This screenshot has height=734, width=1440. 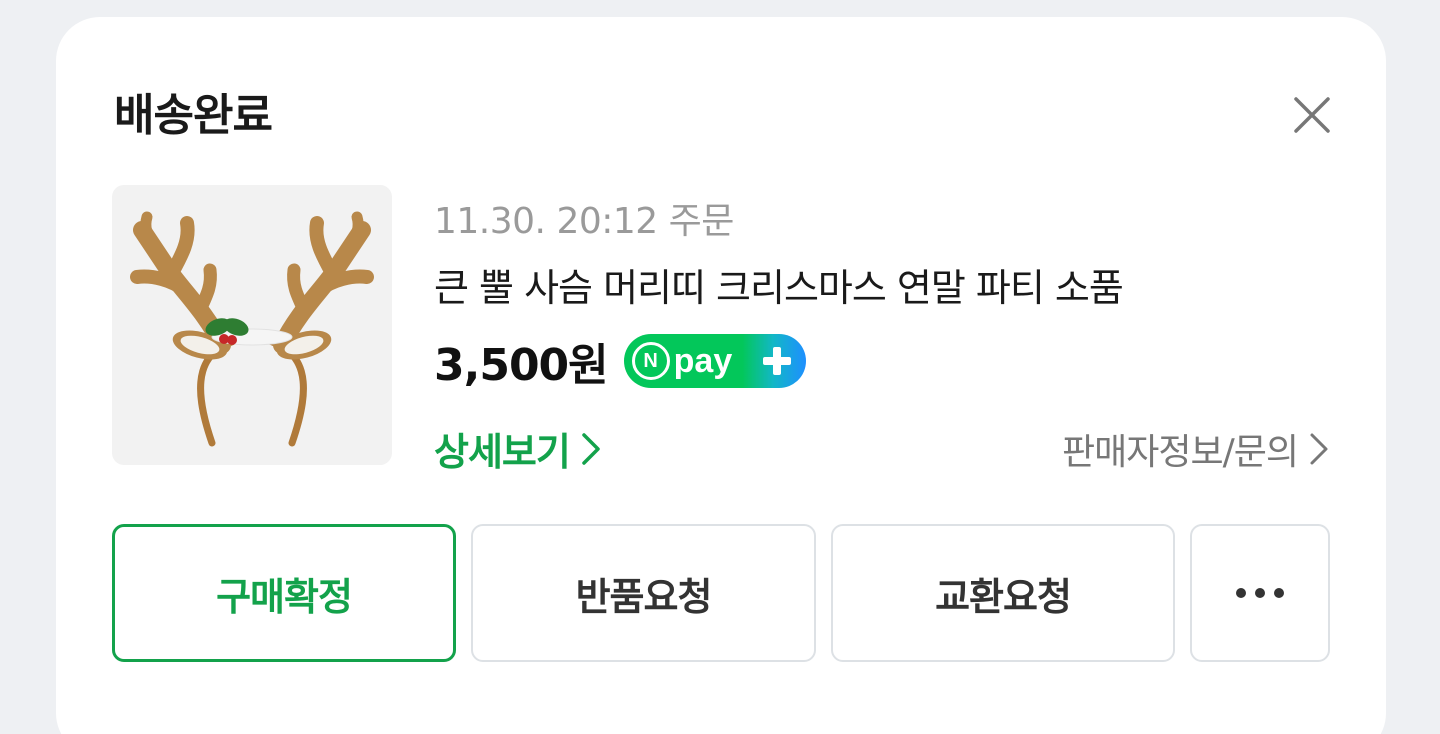 I want to click on product-price: 3,500원, so click(x=521, y=365).